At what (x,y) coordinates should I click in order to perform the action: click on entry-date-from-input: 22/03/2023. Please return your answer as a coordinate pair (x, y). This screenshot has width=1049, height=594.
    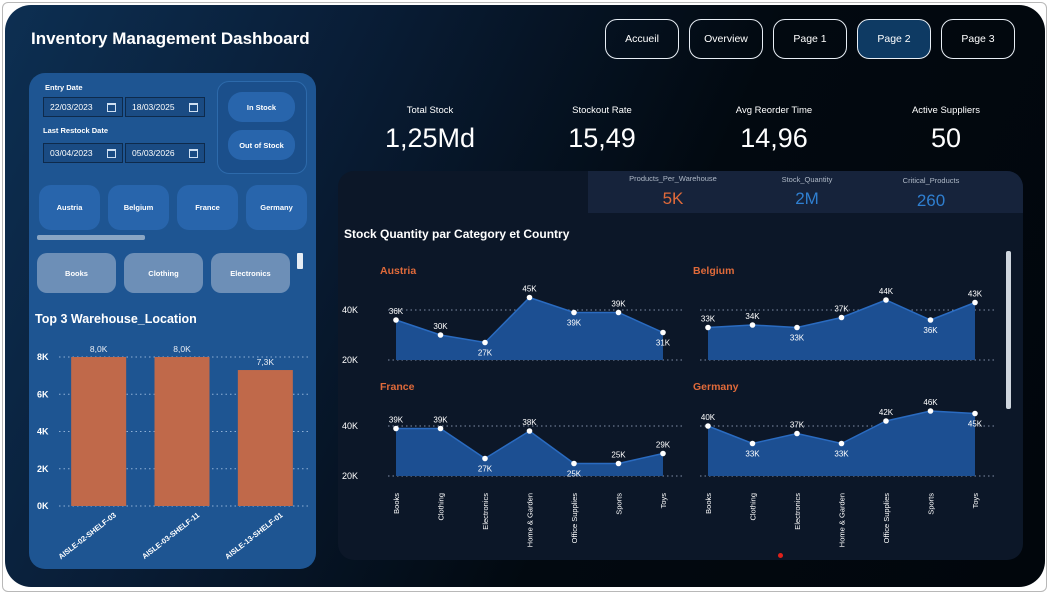
    Looking at the image, I should click on (83, 107).